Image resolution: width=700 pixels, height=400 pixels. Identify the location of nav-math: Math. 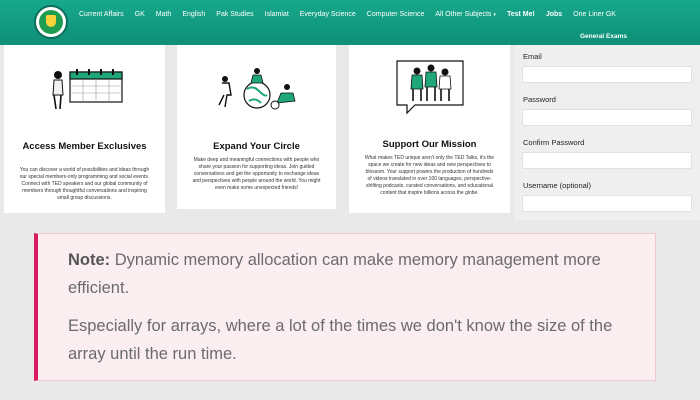
(164, 16).